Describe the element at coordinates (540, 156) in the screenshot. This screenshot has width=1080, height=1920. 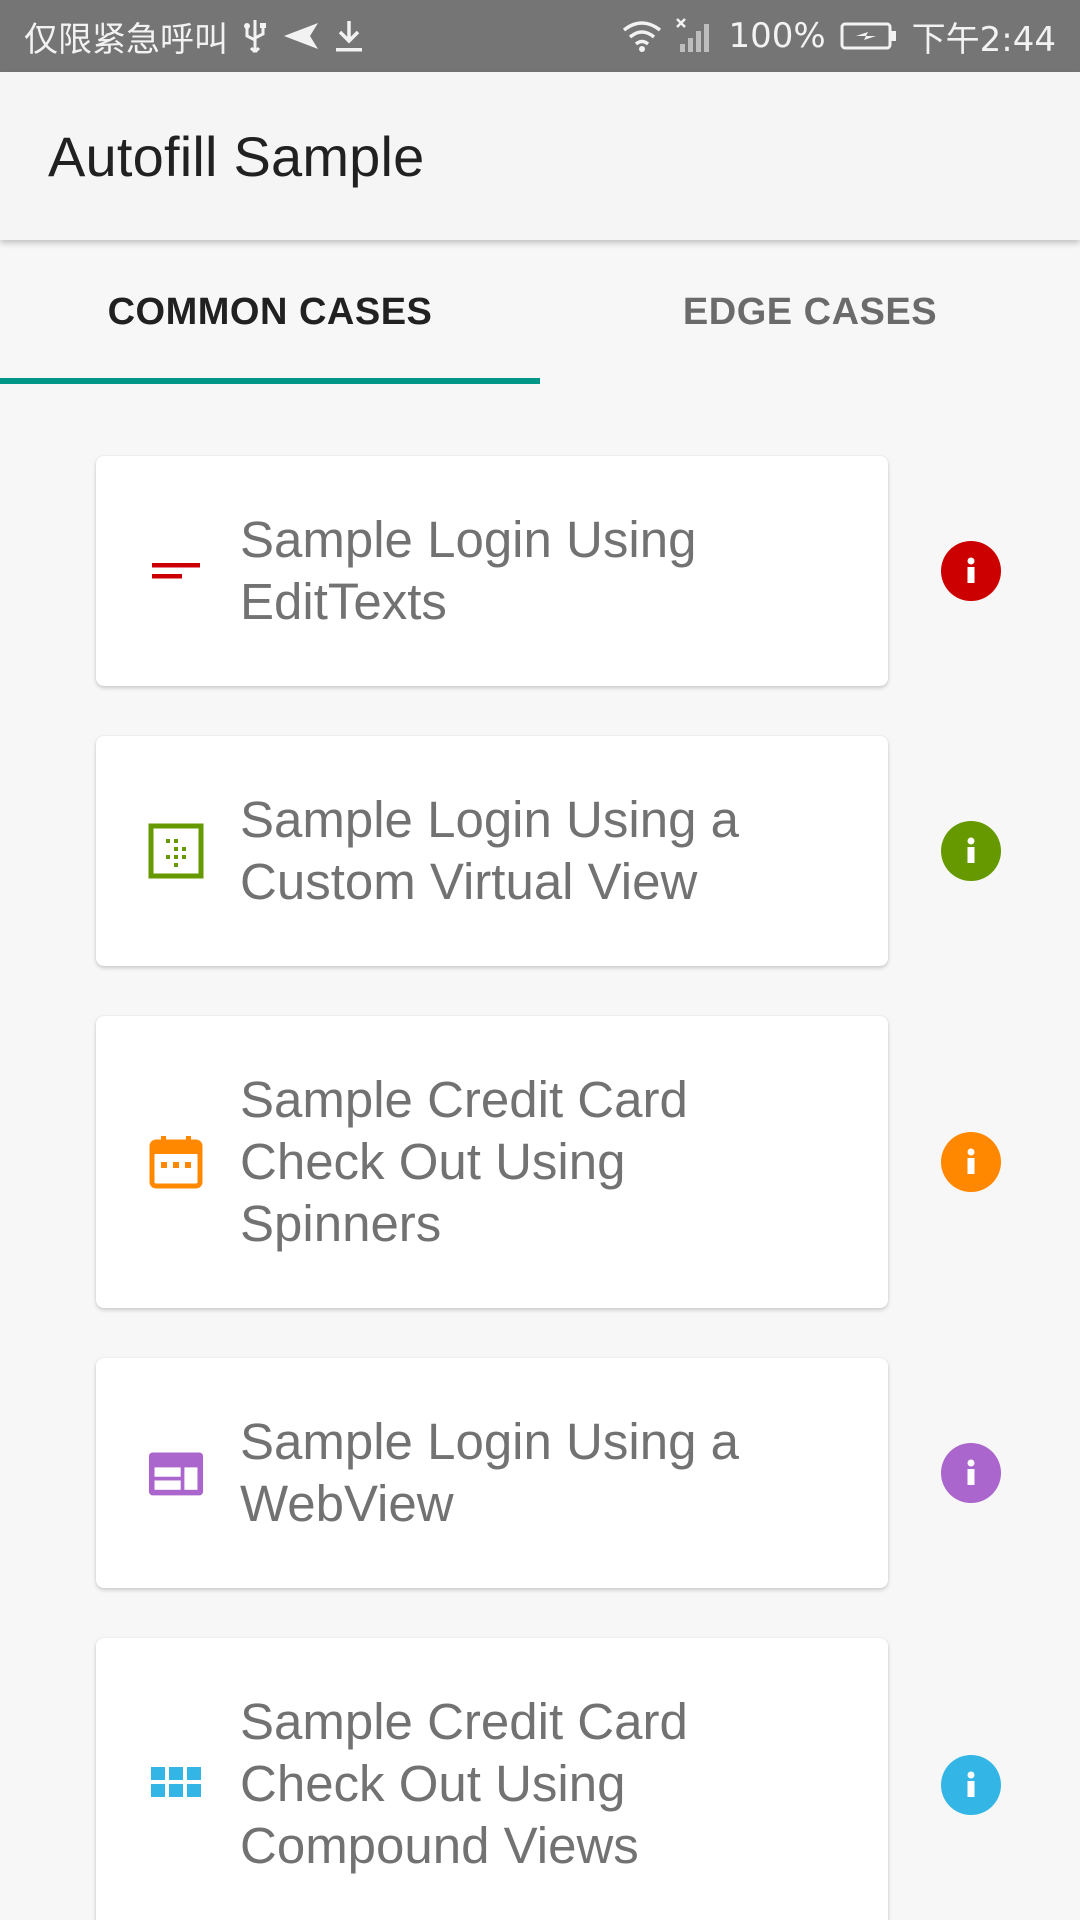
I see `app-bar: Autofill Sample` at that location.